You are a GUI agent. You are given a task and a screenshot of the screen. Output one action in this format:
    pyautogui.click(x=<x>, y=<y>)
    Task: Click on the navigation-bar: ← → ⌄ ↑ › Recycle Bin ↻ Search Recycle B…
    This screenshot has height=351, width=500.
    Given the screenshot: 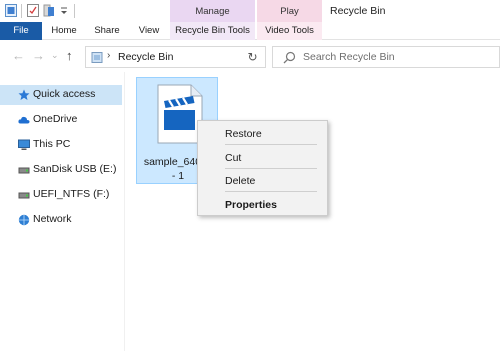 What is the action you would take?
    pyautogui.click(x=250, y=56)
    